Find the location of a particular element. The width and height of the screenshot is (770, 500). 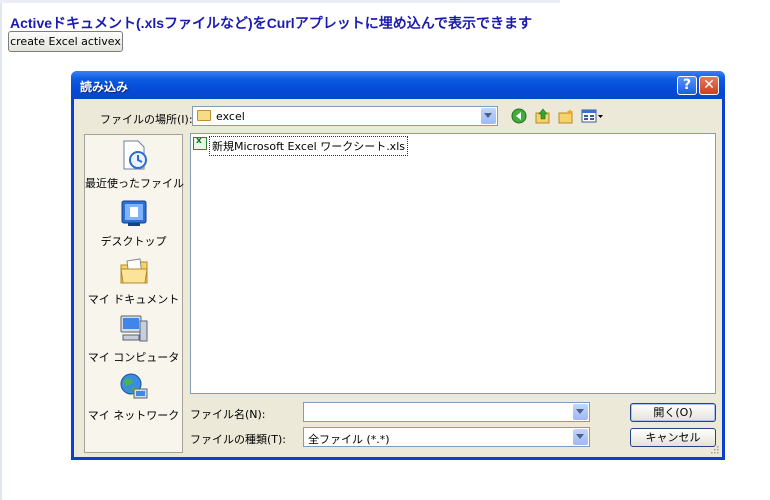

dialog-titlebar: 読み込み ? ✕ is located at coordinates (398, 85).